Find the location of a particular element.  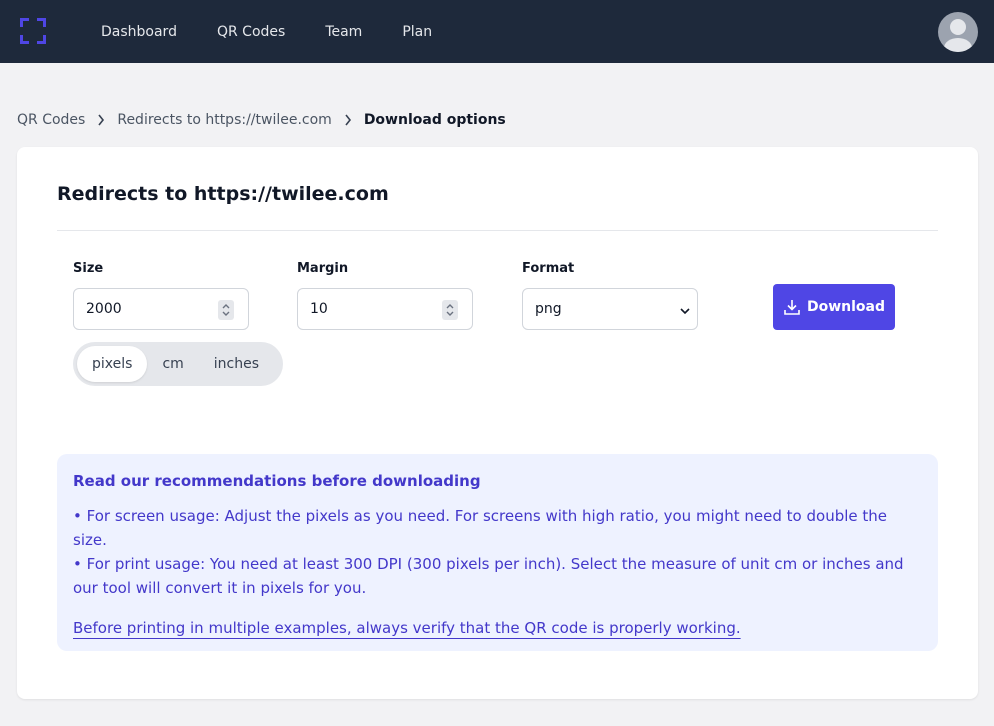

download-icon is located at coordinates (792, 307).